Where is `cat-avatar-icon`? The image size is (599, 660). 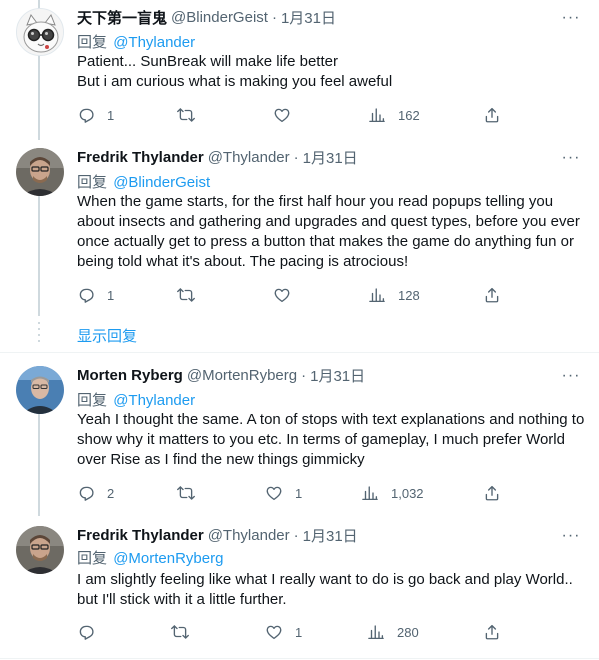
cat-avatar-icon is located at coordinates (40, 32).